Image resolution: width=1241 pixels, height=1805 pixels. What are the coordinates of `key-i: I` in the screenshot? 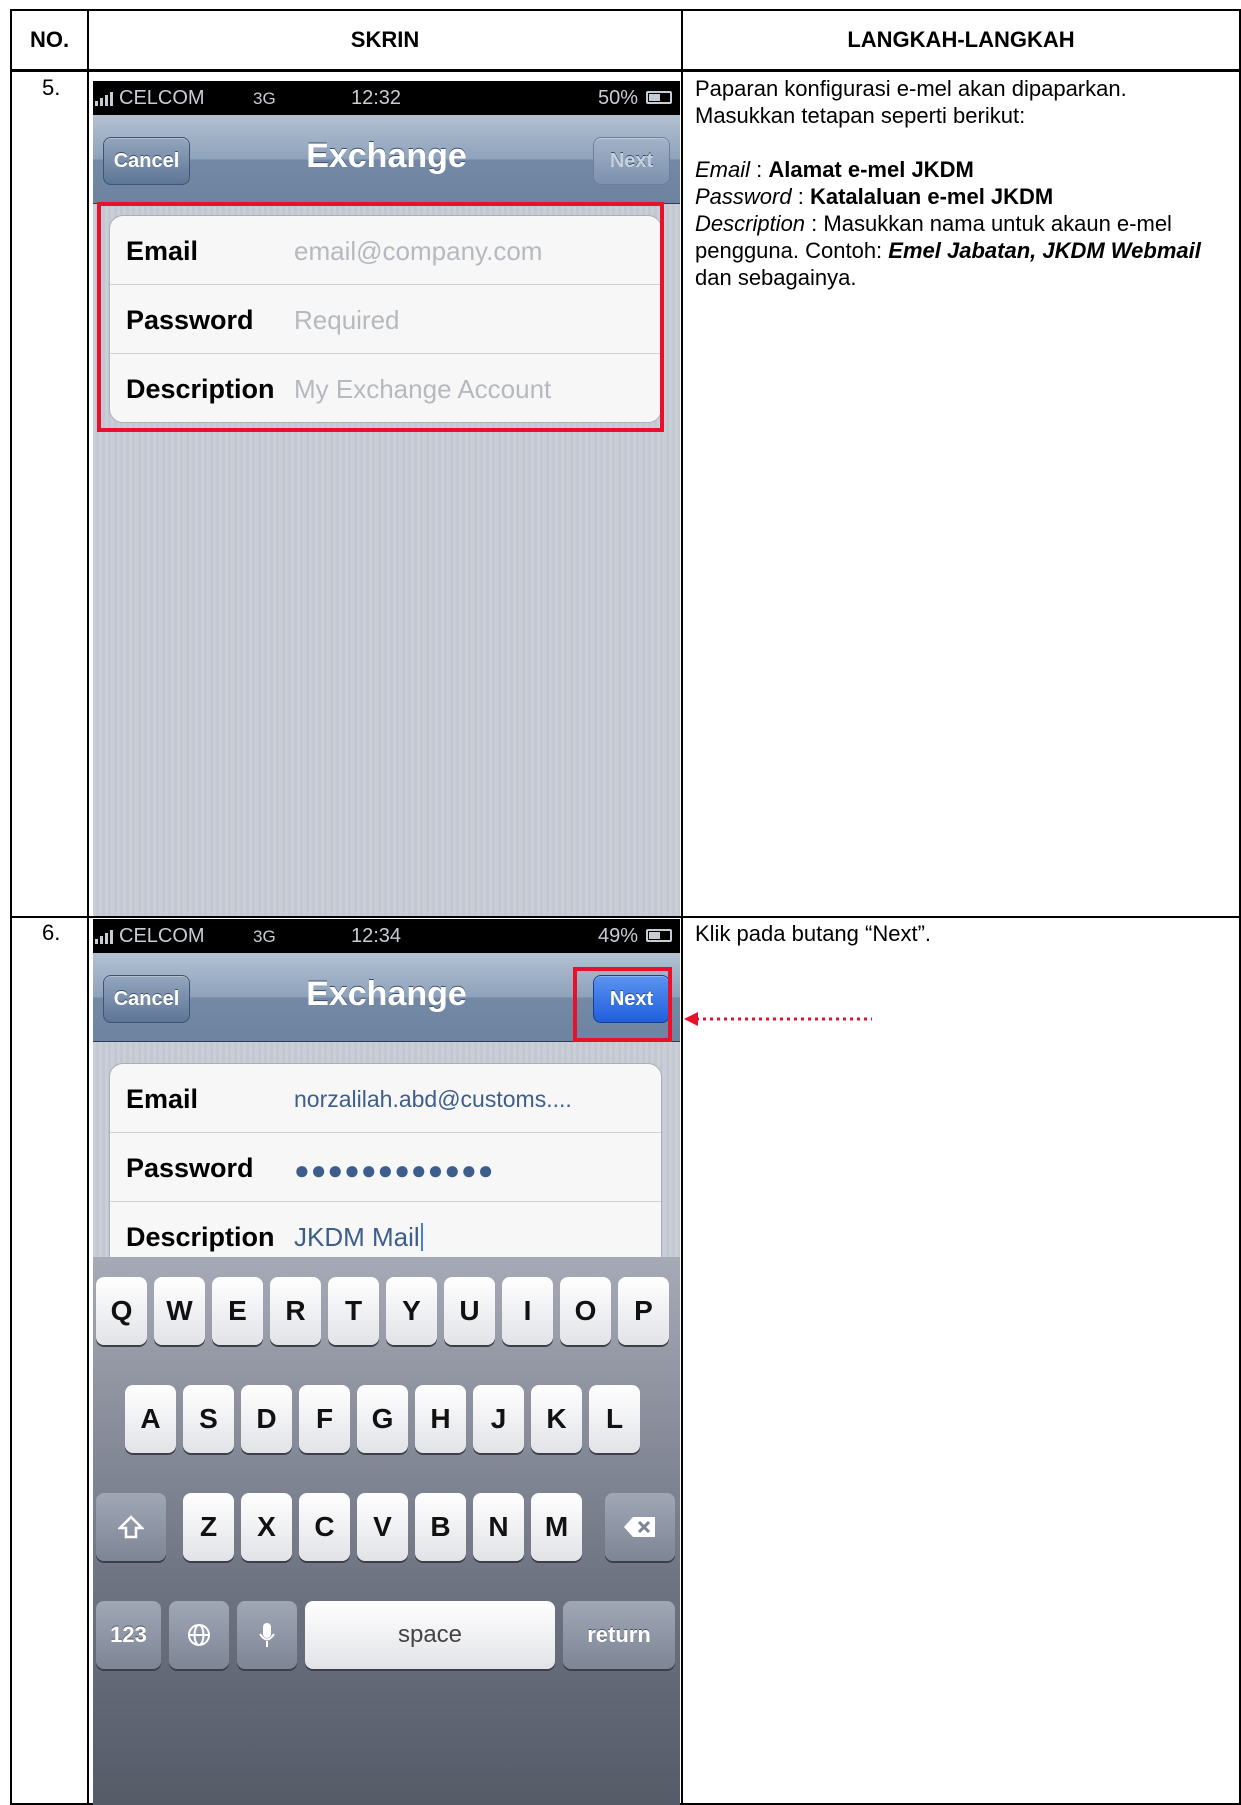 It's located at (527, 1311).